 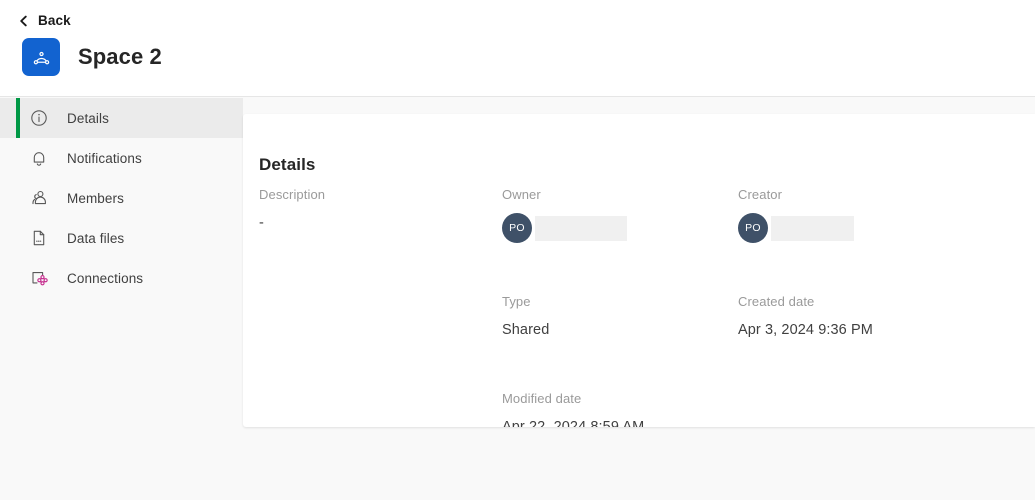 I want to click on sidebar-item-label: Data files, so click(x=96, y=238).